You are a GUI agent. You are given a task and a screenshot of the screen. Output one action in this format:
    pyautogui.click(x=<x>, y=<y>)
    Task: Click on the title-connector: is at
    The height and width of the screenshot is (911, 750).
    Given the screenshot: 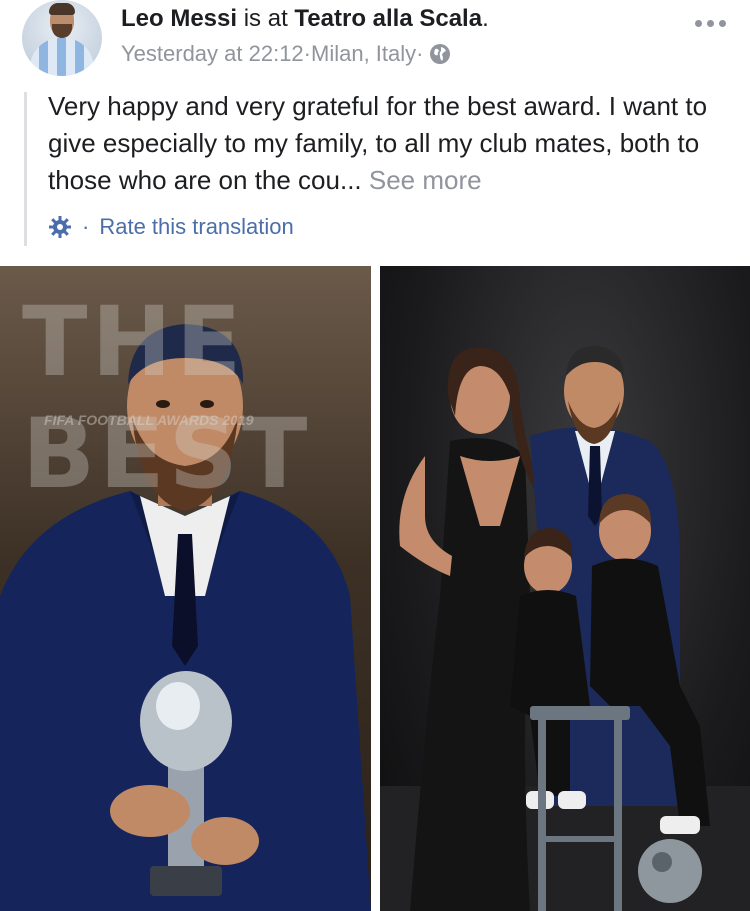 What is the action you would take?
    pyautogui.click(x=266, y=18)
    